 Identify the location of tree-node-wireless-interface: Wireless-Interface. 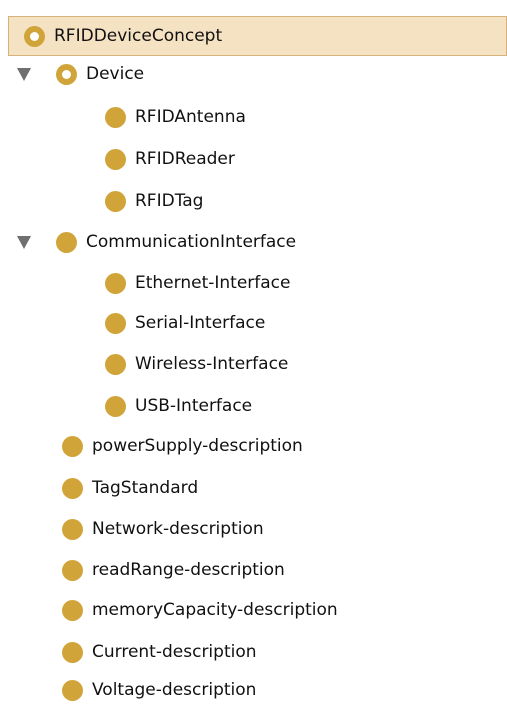
(196, 364).